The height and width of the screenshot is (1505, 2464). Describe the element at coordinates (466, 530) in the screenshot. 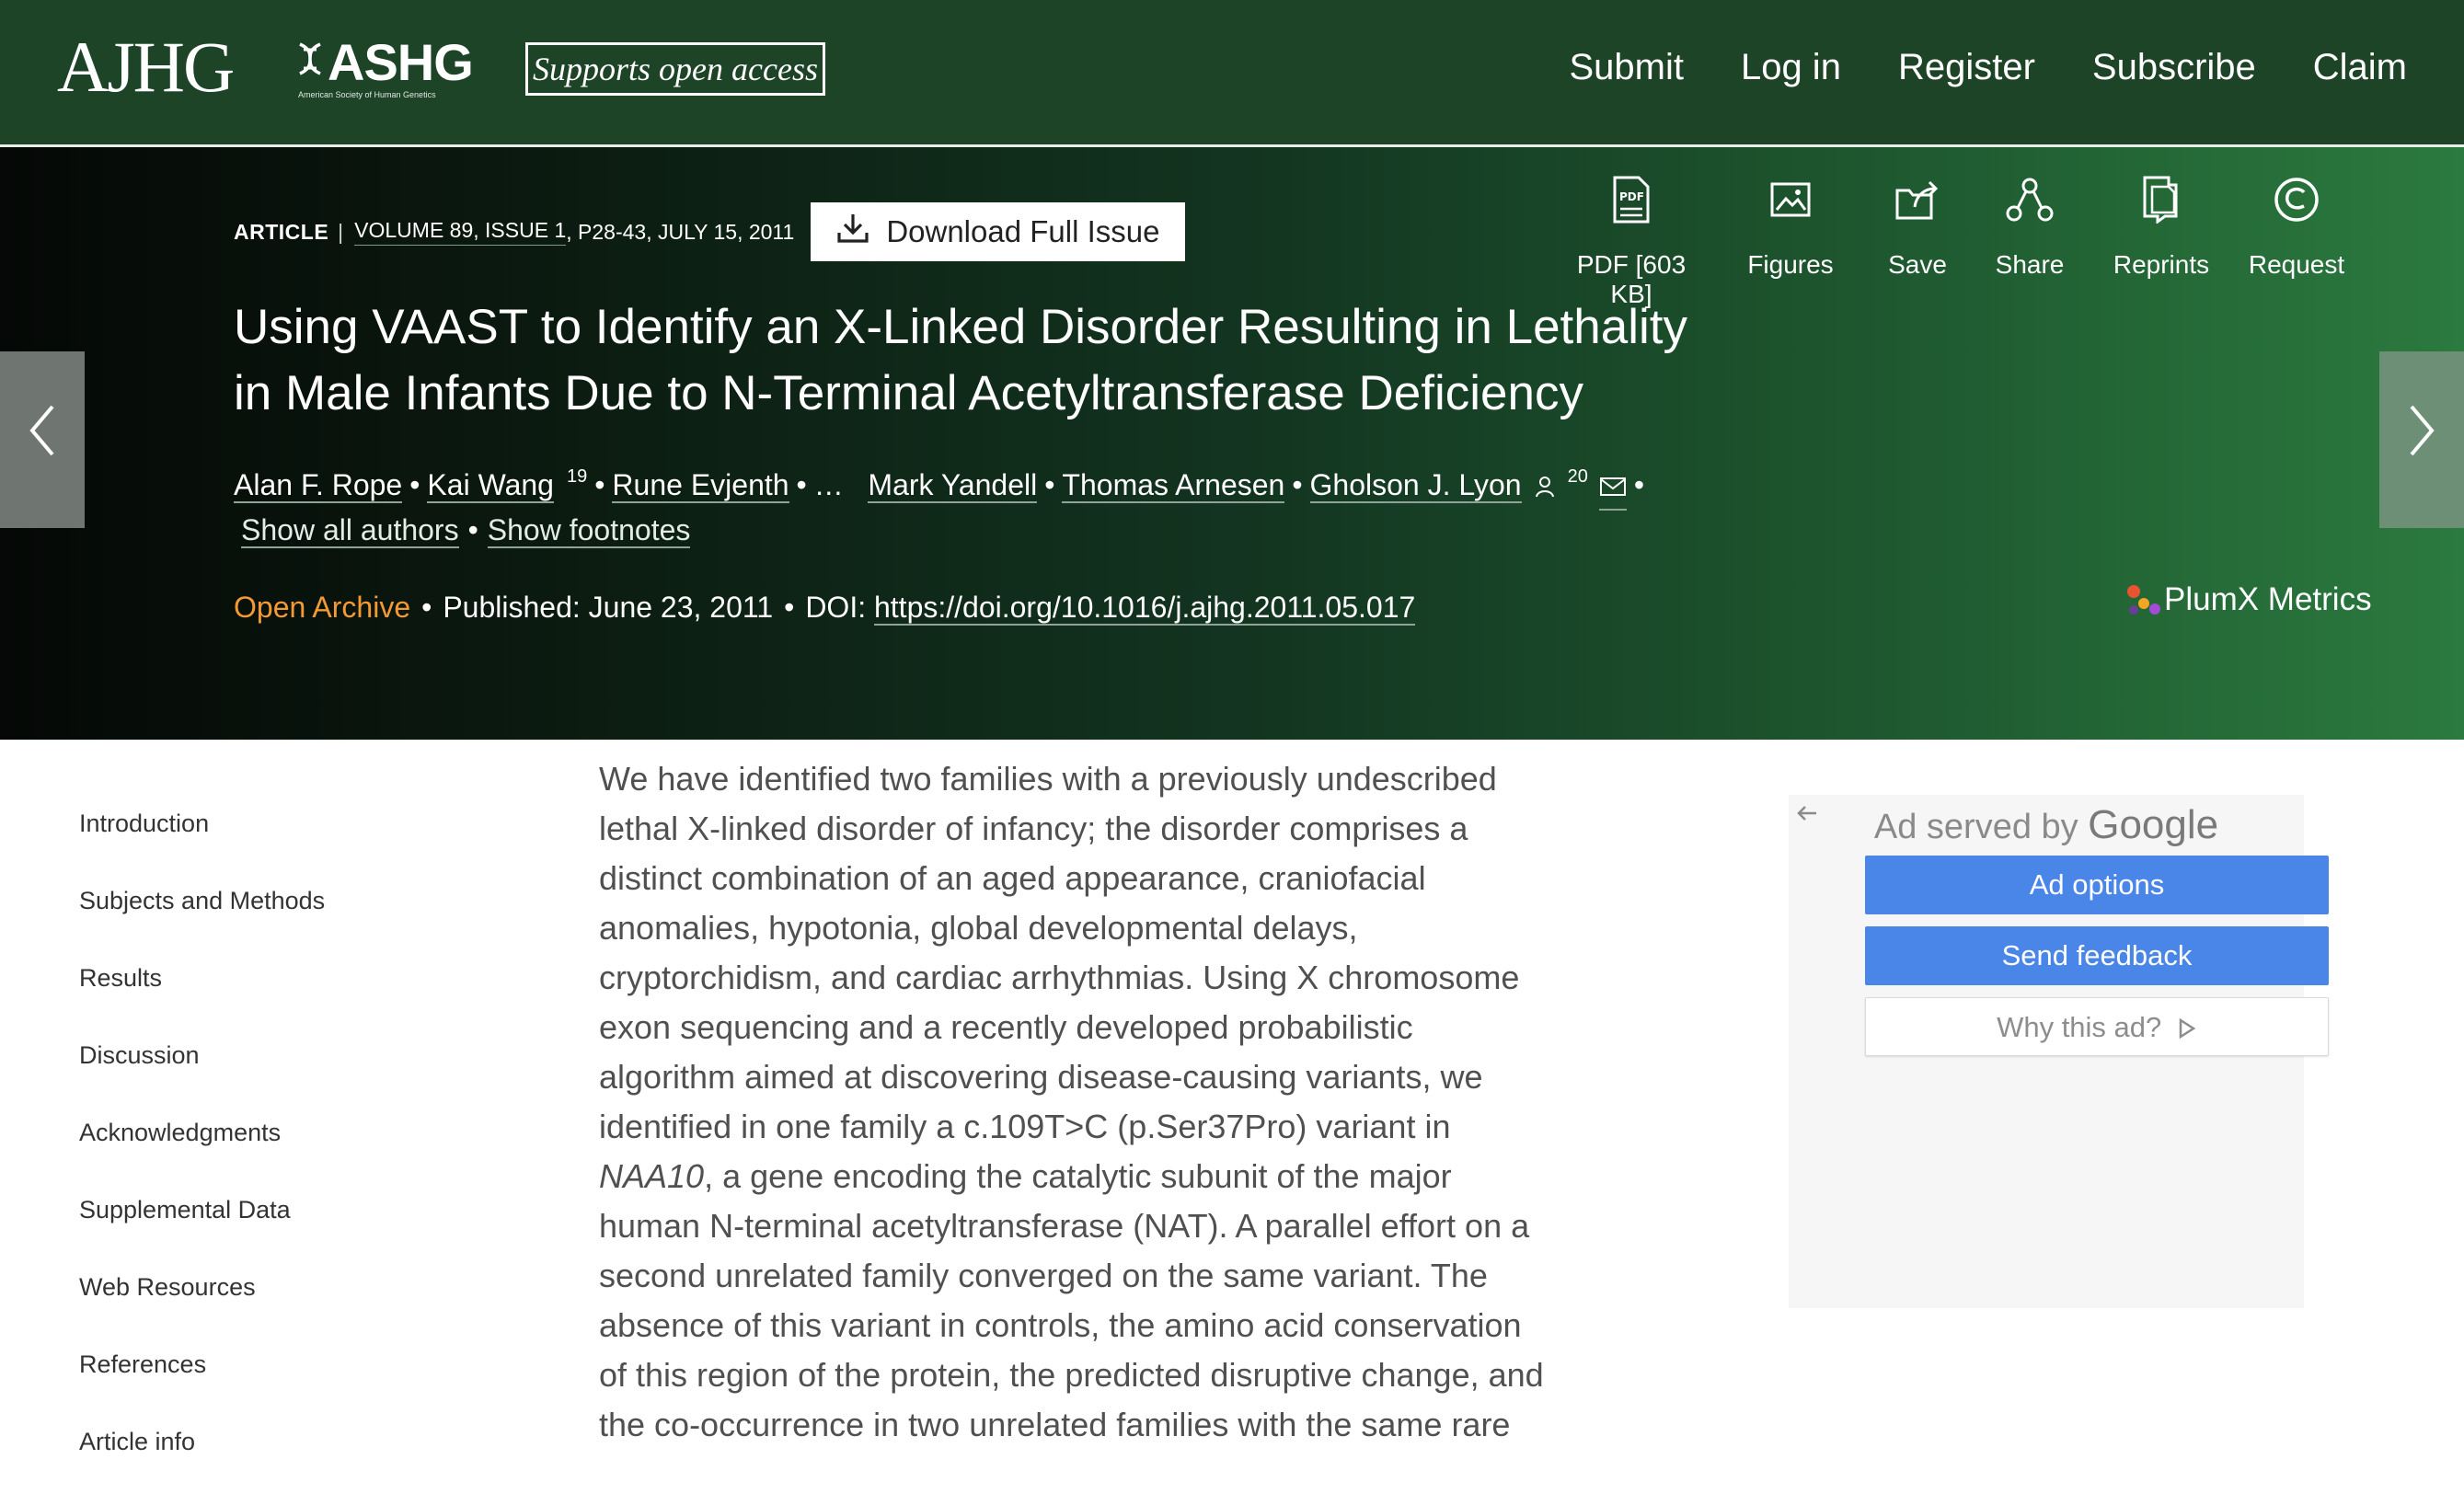

I see `author-options: Show all authors • Show footnotes` at that location.